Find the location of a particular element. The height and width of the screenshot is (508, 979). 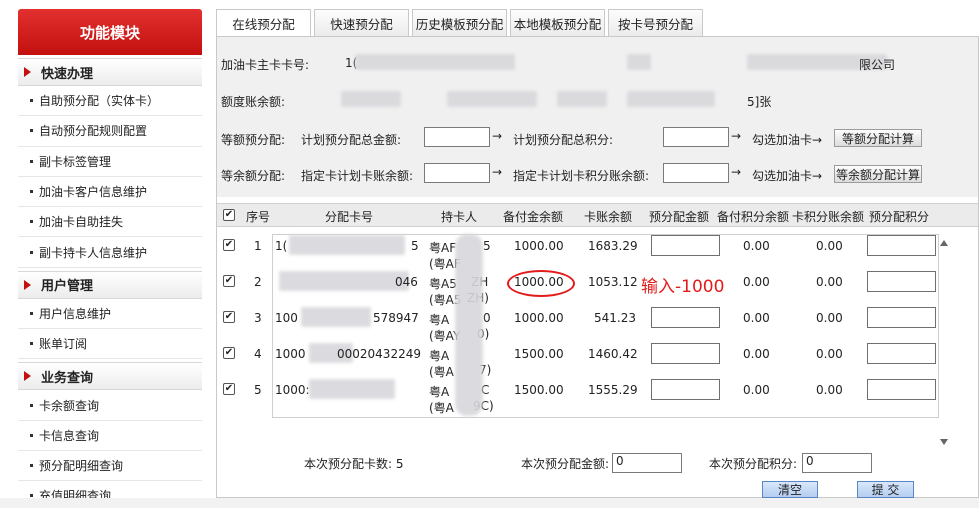

redacted-holder-column is located at coordinates (469, 325).